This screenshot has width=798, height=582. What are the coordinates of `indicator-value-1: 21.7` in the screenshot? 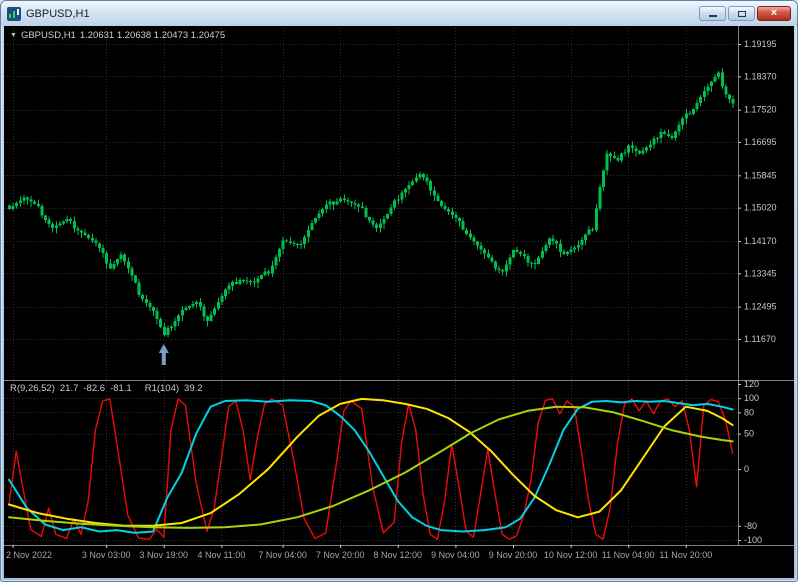 It's located at (69, 388).